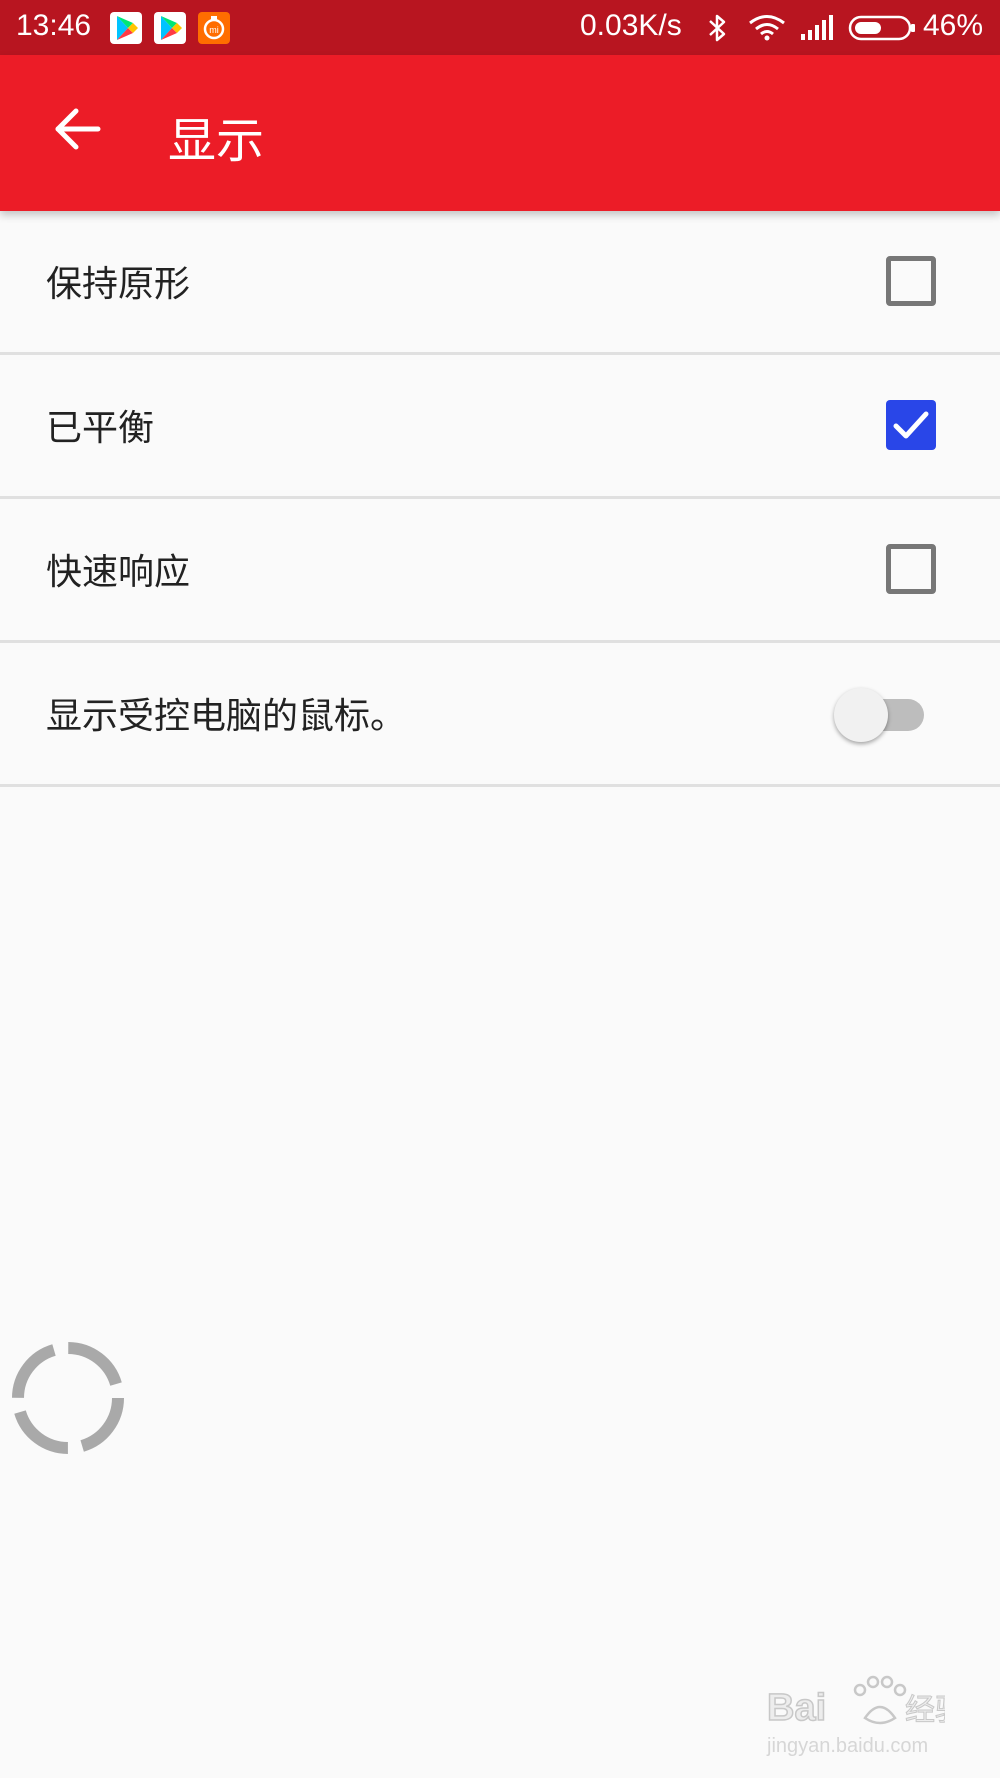 The image size is (1000, 1778). I want to click on svg-text: mi, so click(214, 30).